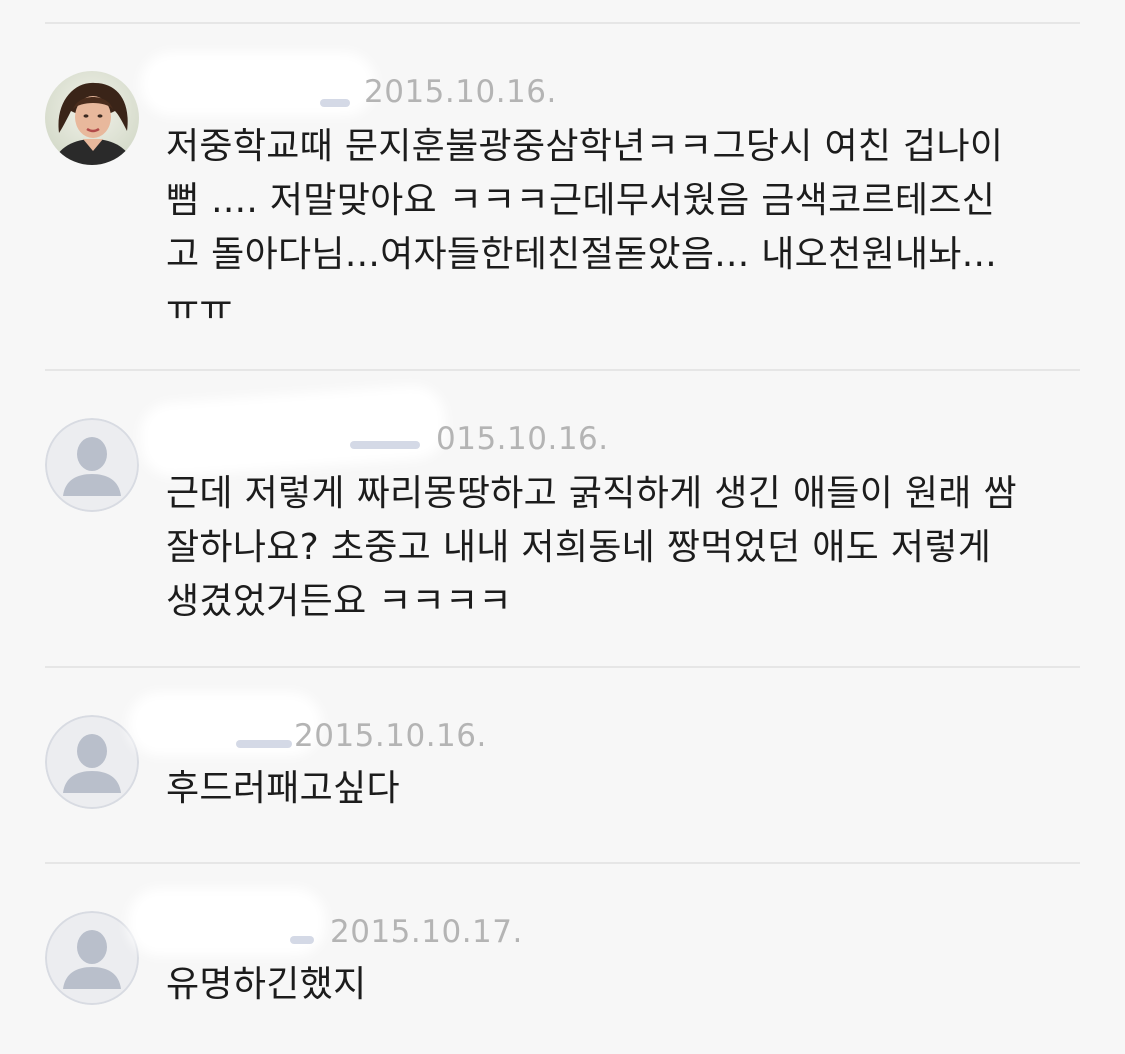 The width and height of the screenshot is (1125, 1054). I want to click on comment-line: 저중학교때 문지훈불광중삼학년ㅋㅋ그당시 여친 겁나이, so click(585, 146).